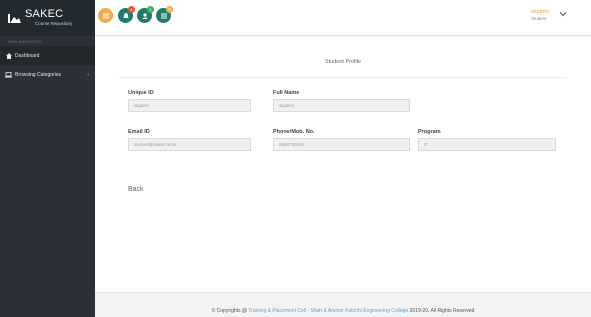 The image size is (591, 317). I want to click on brand: SAKEC Course Repository, so click(47, 18).